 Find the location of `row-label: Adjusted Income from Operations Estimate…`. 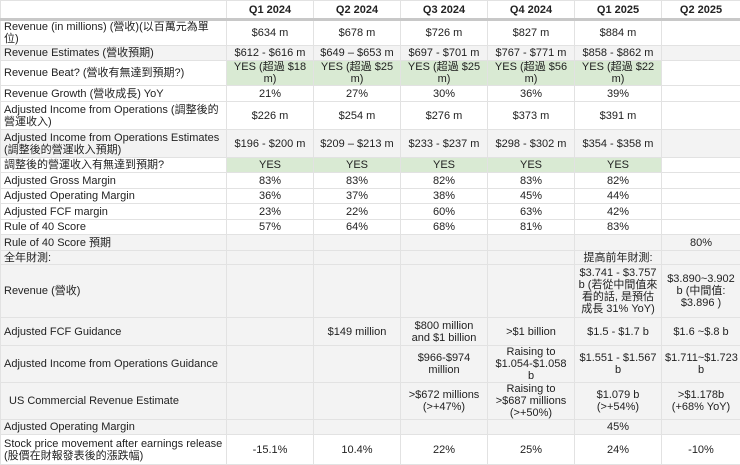

row-label: Adjusted Income from Operations Estimate… is located at coordinates (114, 144).